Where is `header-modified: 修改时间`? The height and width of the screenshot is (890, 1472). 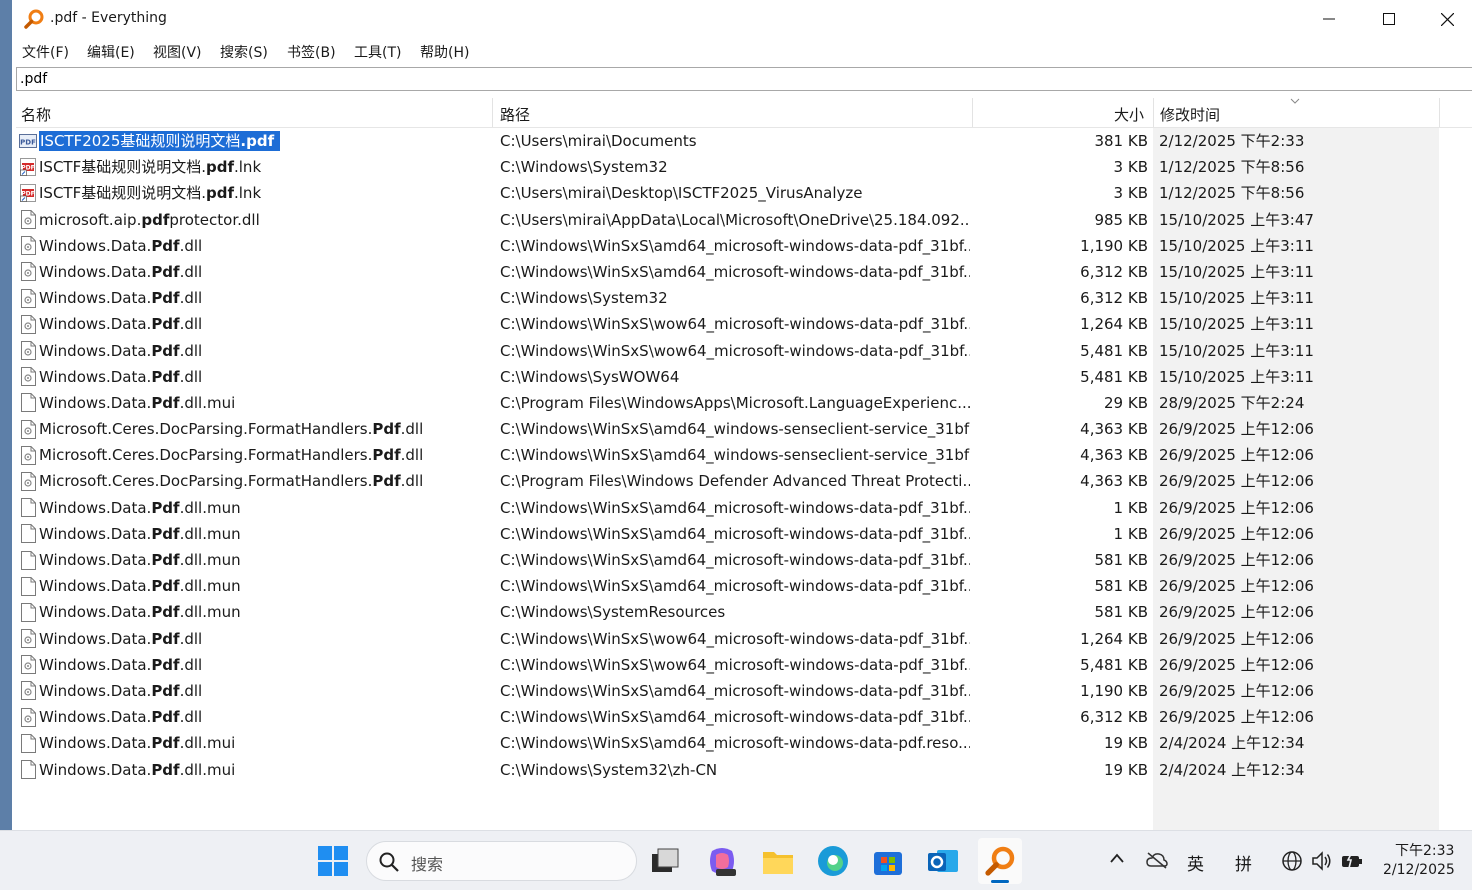 header-modified: 修改时间 is located at coordinates (1190, 114).